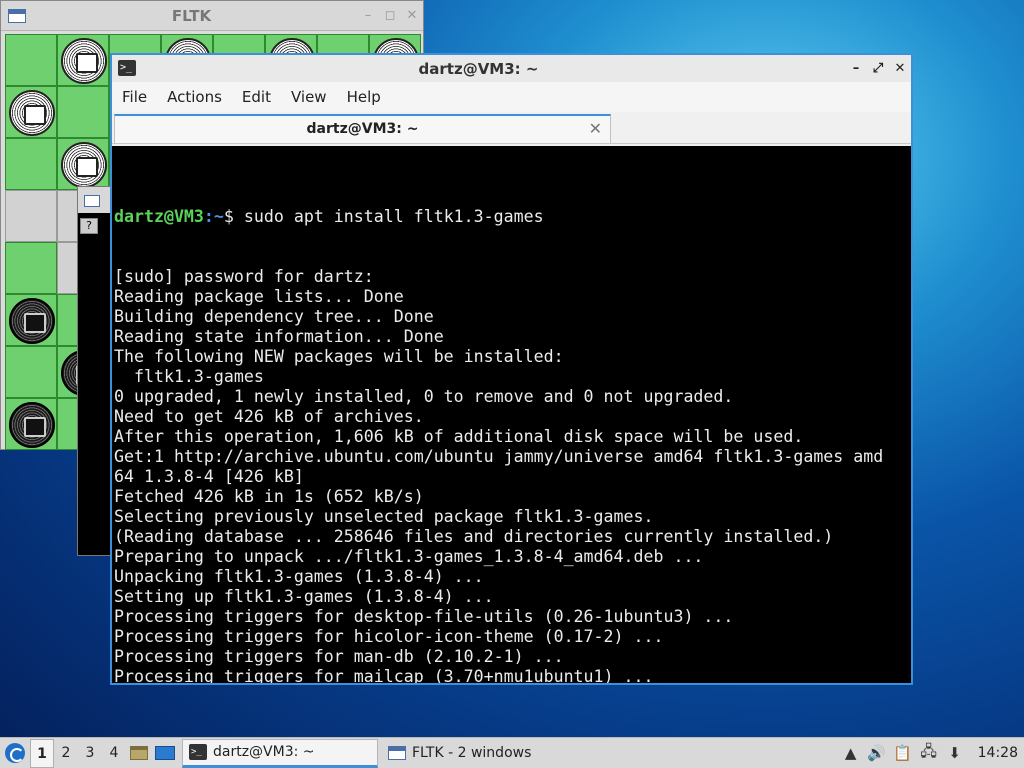  Describe the element at coordinates (259, 296) in the screenshot. I see `output-line: Reading package lists... Done` at that location.